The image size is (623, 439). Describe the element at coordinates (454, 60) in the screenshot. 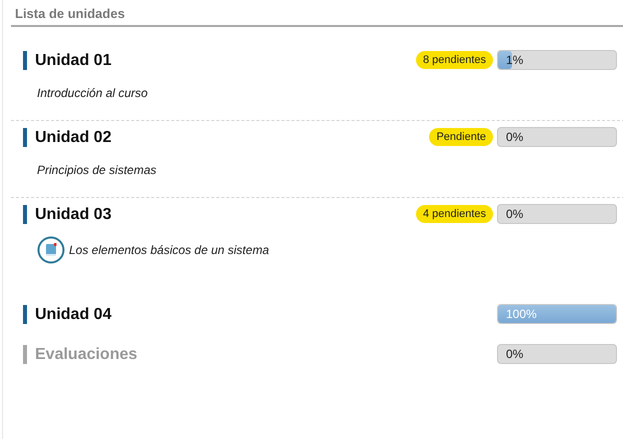

I see `pending-badge: 8 pendientes` at that location.